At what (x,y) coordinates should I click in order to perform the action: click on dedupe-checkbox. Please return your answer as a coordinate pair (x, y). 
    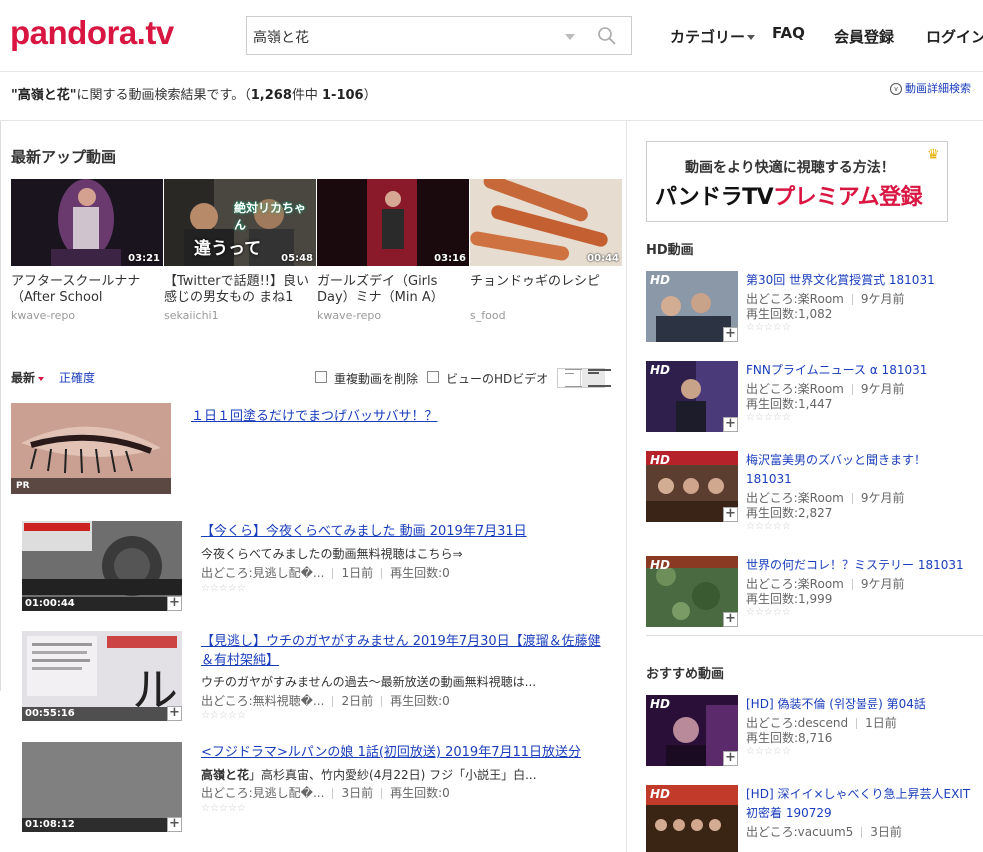
    Looking at the image, I should click on (321, 377).